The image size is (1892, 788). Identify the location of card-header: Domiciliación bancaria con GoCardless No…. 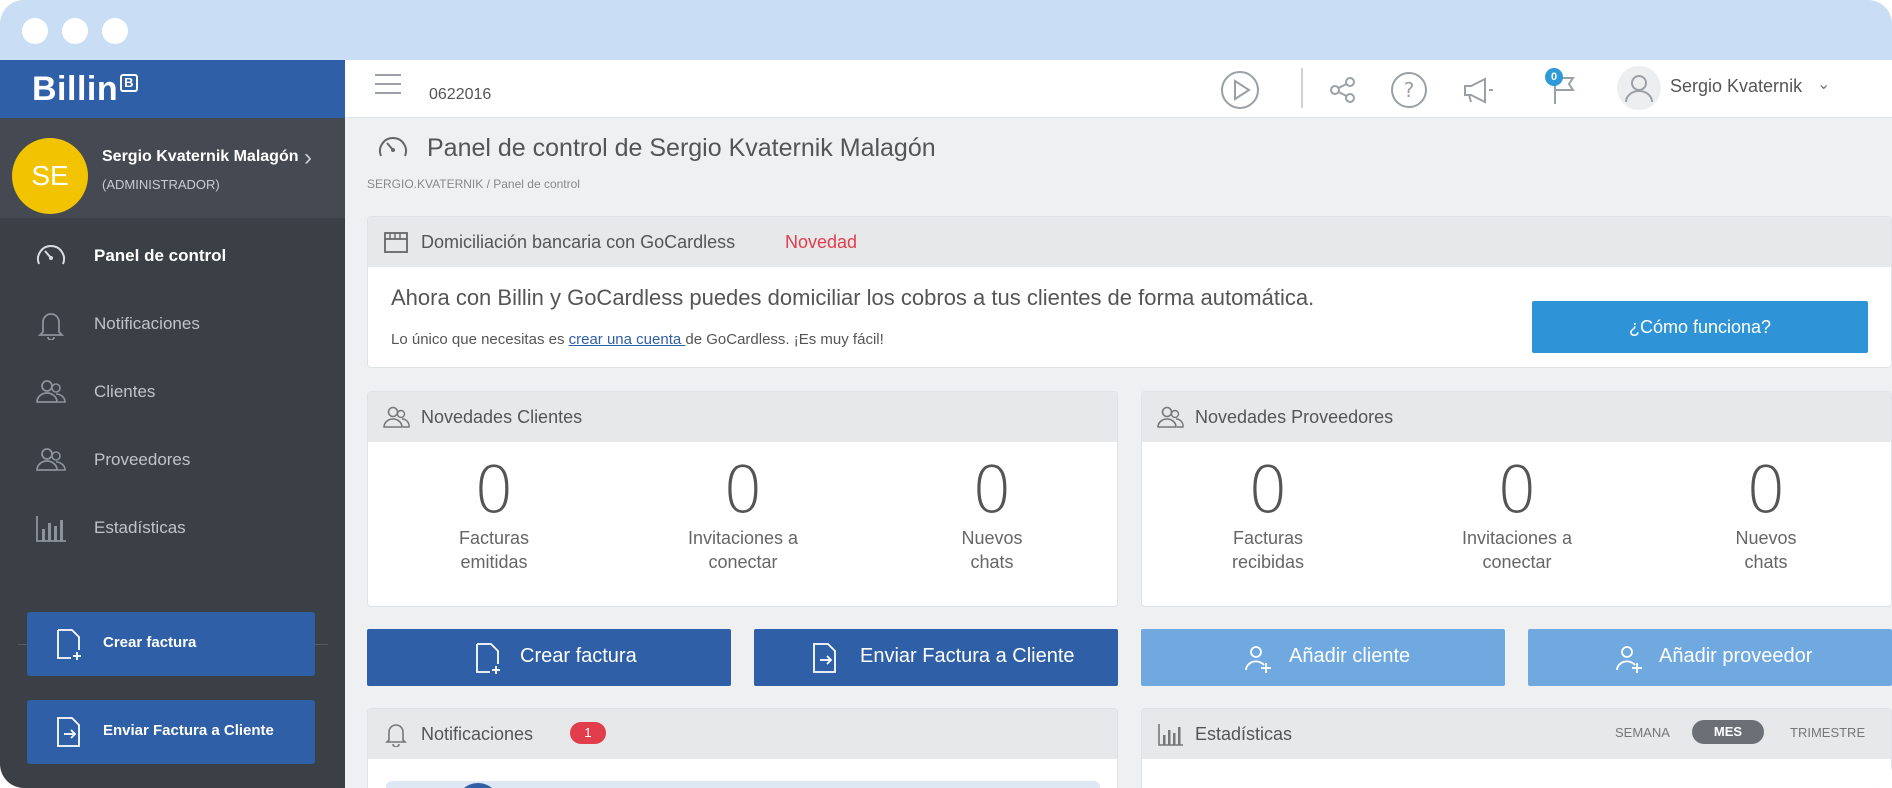
(1129, 242).